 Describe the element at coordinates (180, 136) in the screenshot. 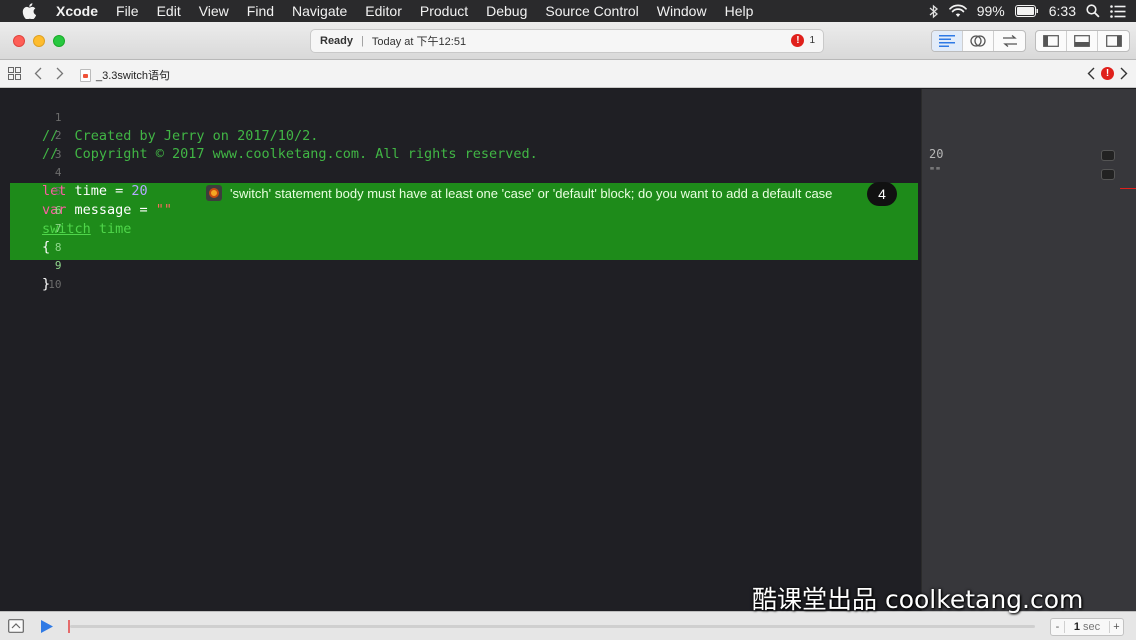

I see `code-comment: // Created by Jerry on 2017/10/2.` at that location.